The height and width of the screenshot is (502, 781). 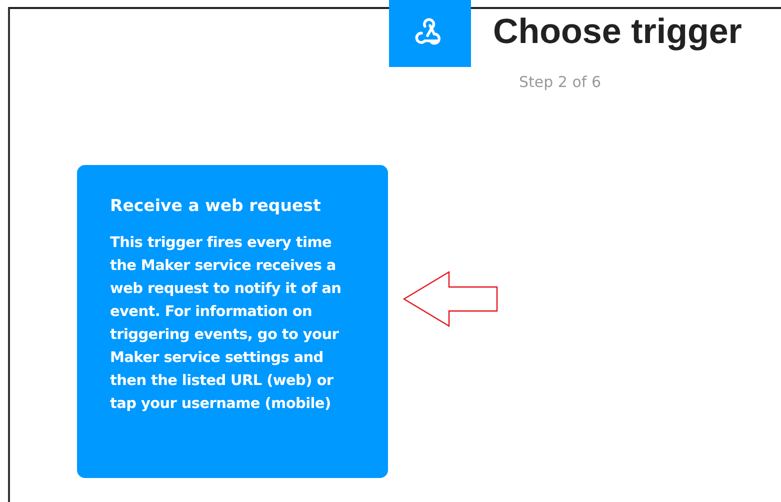 I want to click on page-title: Choose trigger, so click(x=617, y=32).